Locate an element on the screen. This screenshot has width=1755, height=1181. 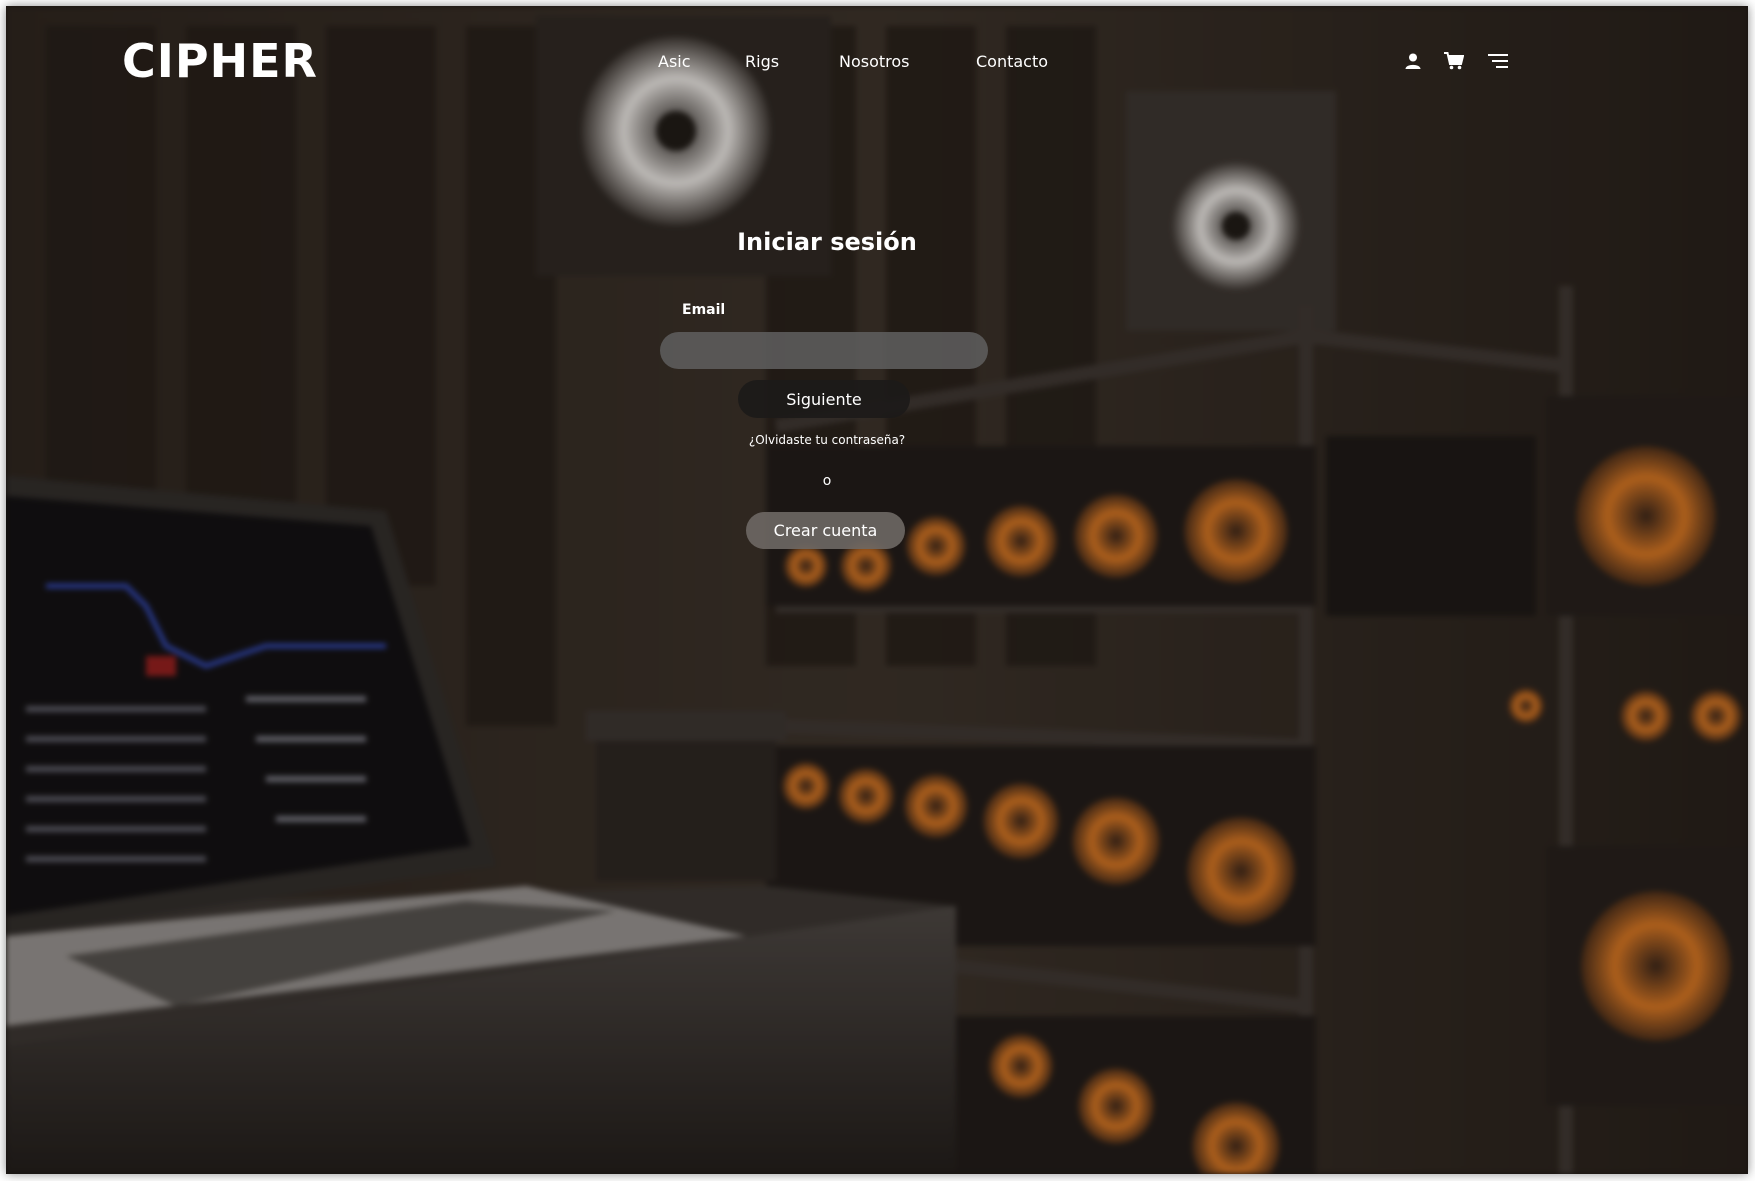
login-title: Iniciar sesión is located at coordinates (827, 242).